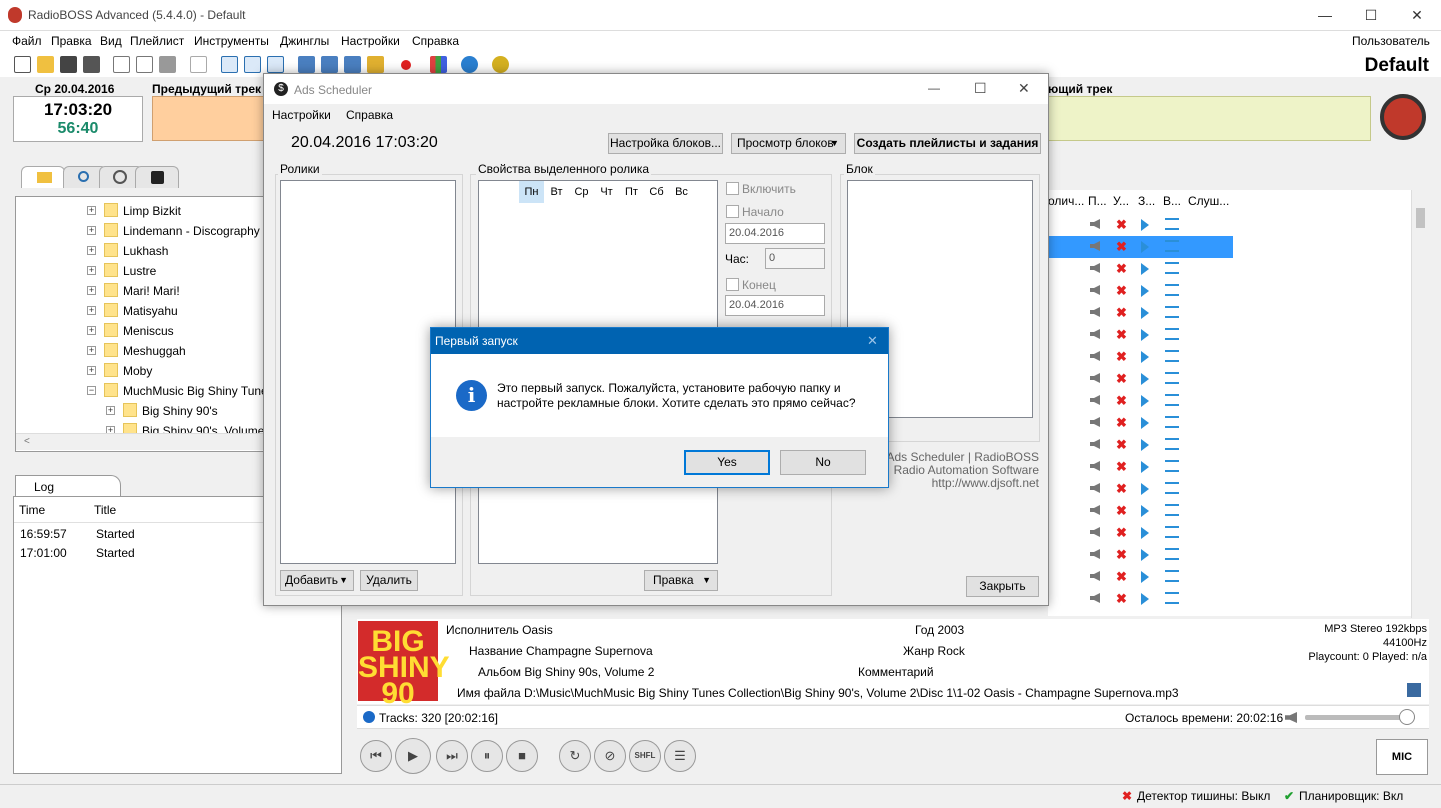 Image resolution: width=1441 pixels, height=808 pixels. Describe the element at coordinates (27, 441) in the screenshot. I see `scroll-left-icon: <` at that location.